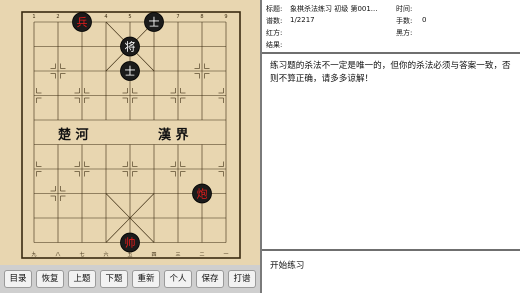 The height and width of the screenshot is (293, 520). I want to click on piece-red-shuai: 帅, so click(130, 242).